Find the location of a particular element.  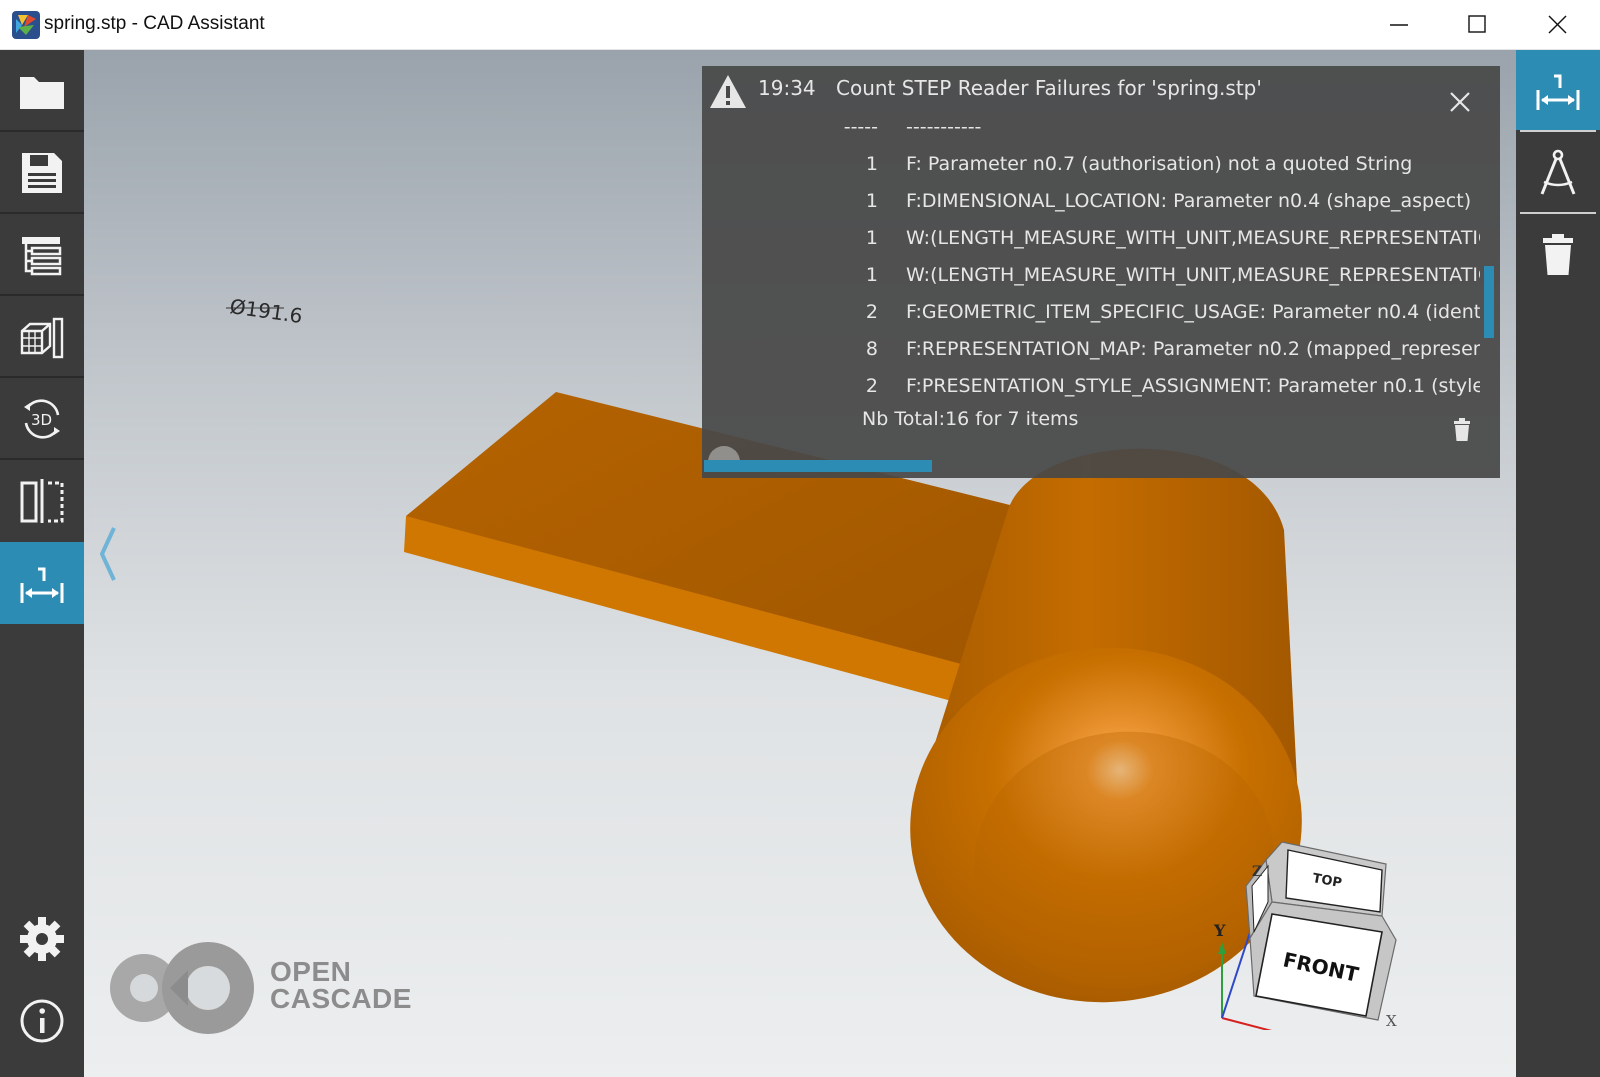

message-text: ----------- is located at coordinates (944, 127).